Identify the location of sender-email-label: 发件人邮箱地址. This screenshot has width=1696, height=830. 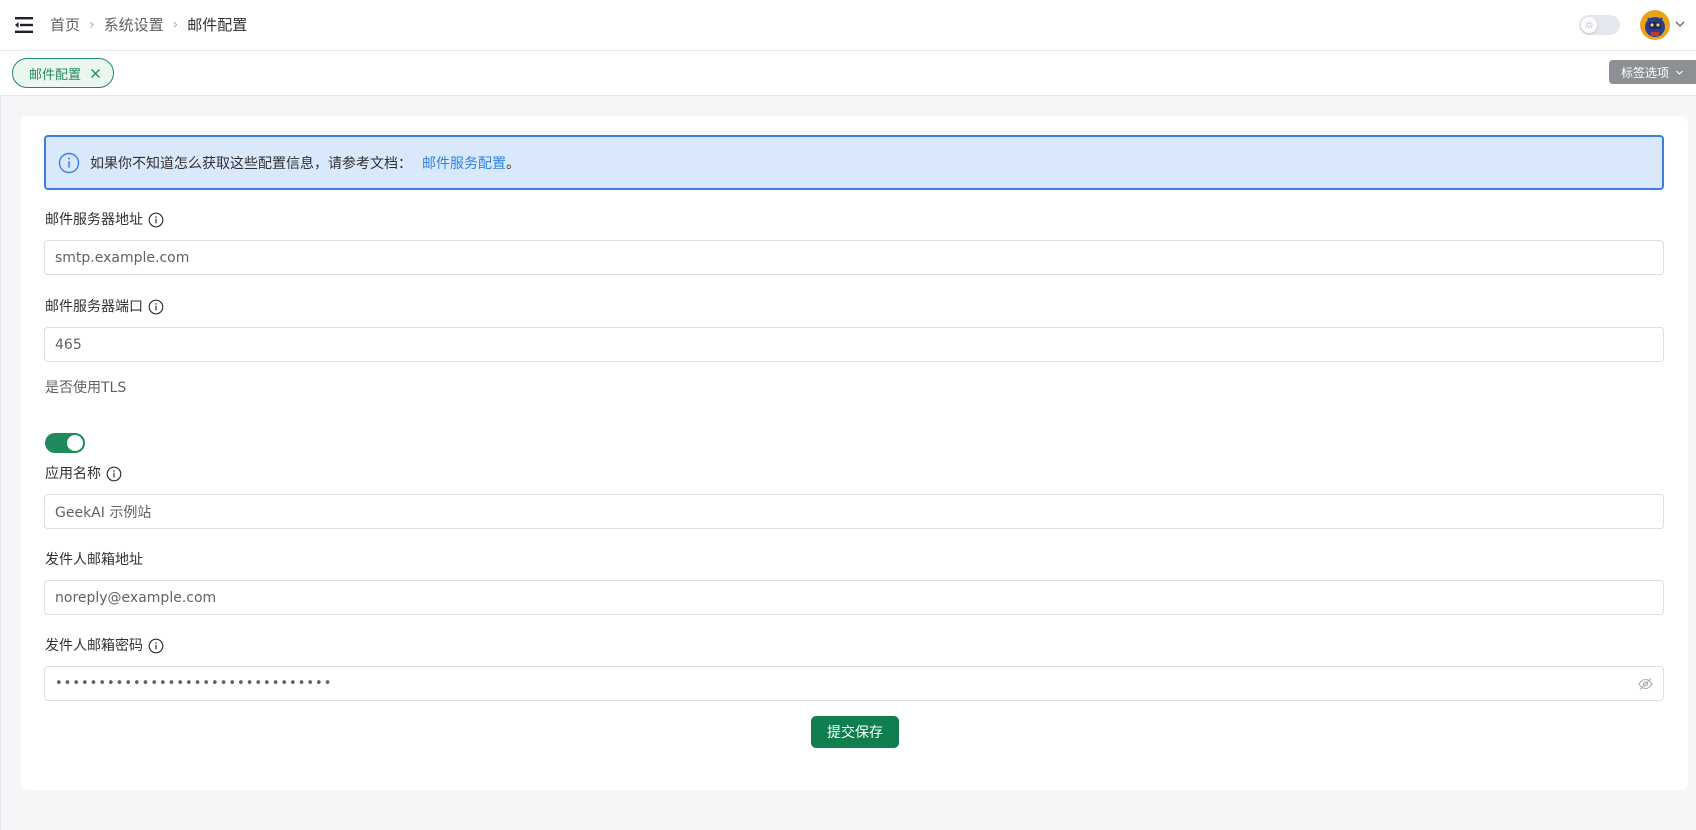
(94, 560).